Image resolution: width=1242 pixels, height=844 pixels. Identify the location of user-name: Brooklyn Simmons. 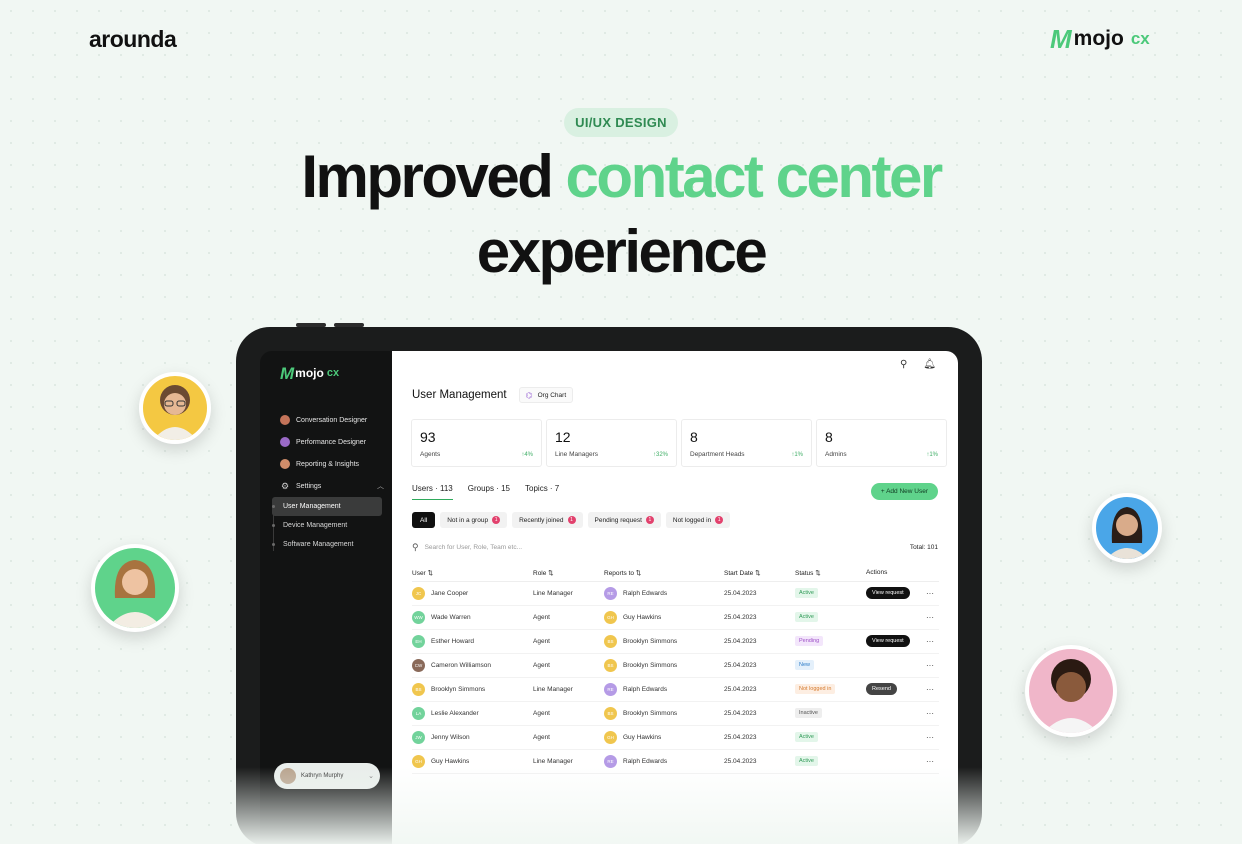
(458, 689).